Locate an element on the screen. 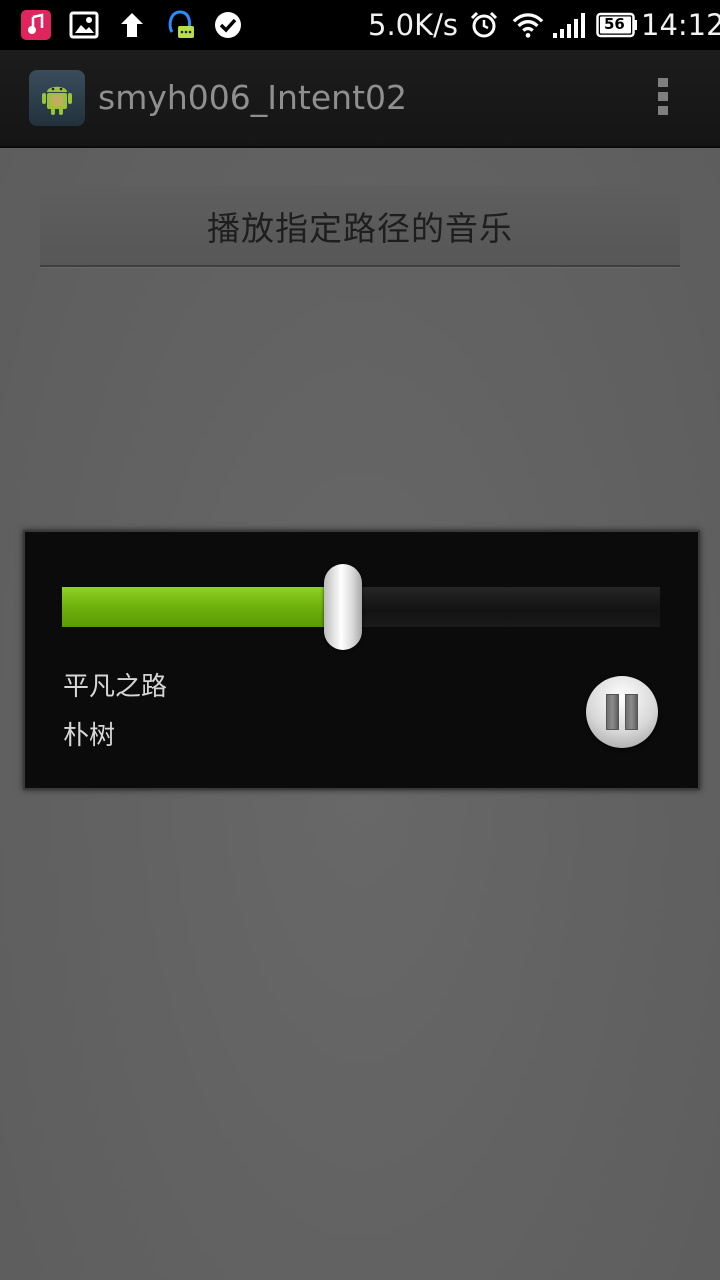  battery-icon: 56 is located at coordinates (617, 25).